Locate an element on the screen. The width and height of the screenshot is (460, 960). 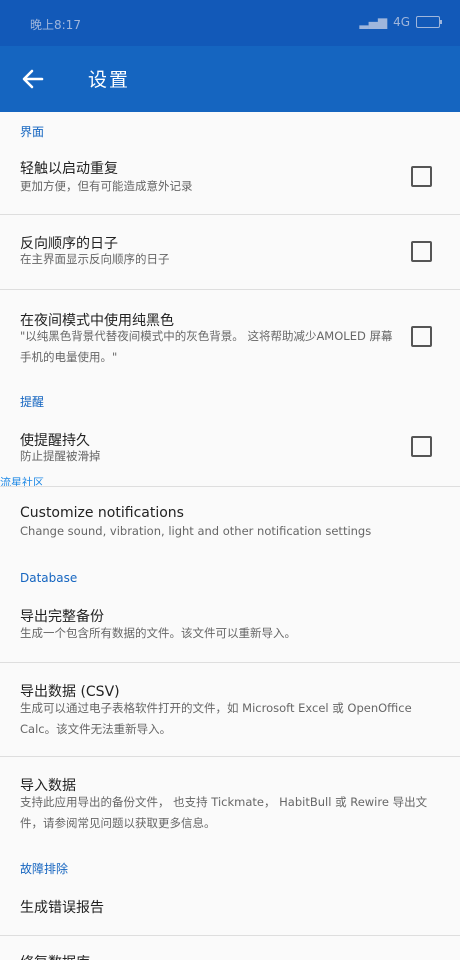
pure-black-checkbox is located at coordinates (421, 336).